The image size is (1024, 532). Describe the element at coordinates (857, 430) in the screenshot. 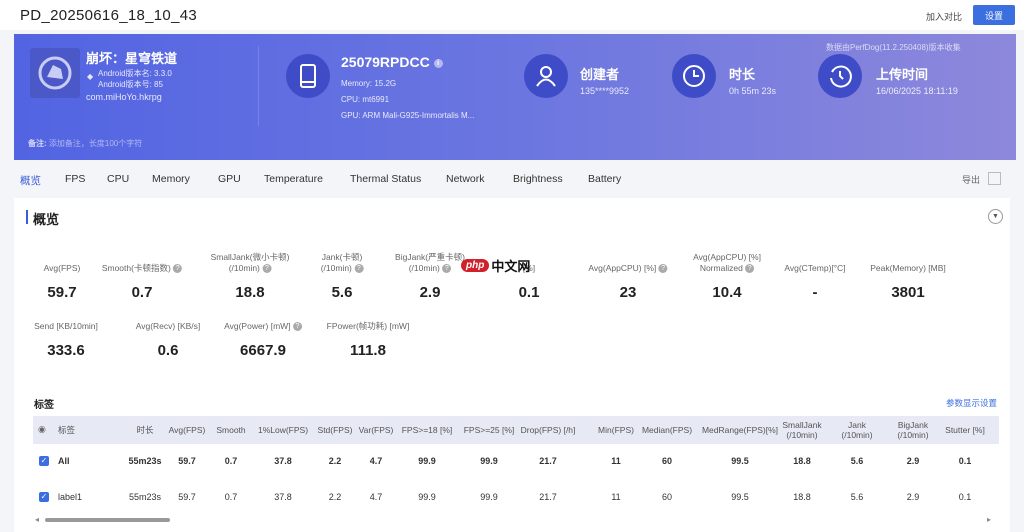

I see `column-header: Jank (/10min)` at that location.